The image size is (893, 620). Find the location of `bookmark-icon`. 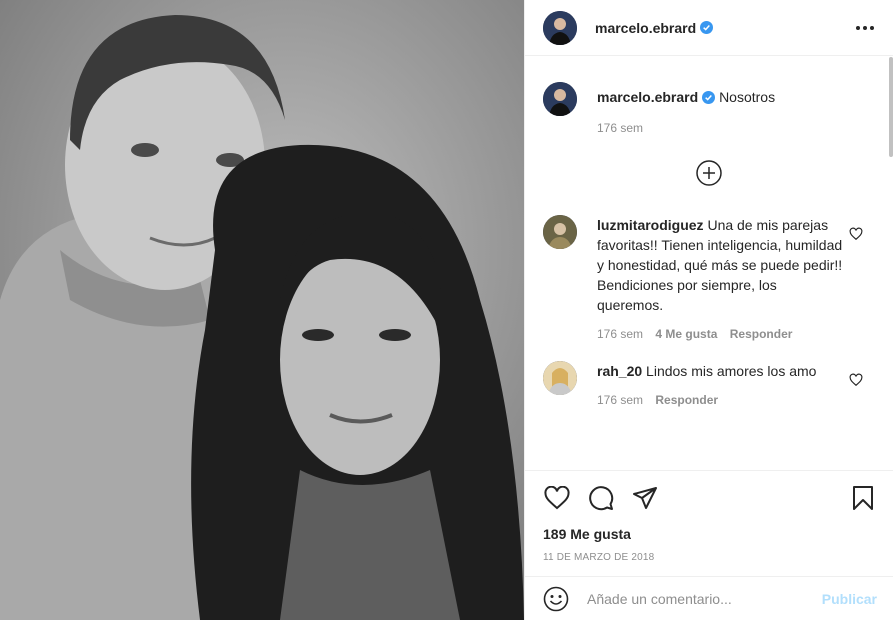

bookmark-icon is located at coordinates (863, 498).